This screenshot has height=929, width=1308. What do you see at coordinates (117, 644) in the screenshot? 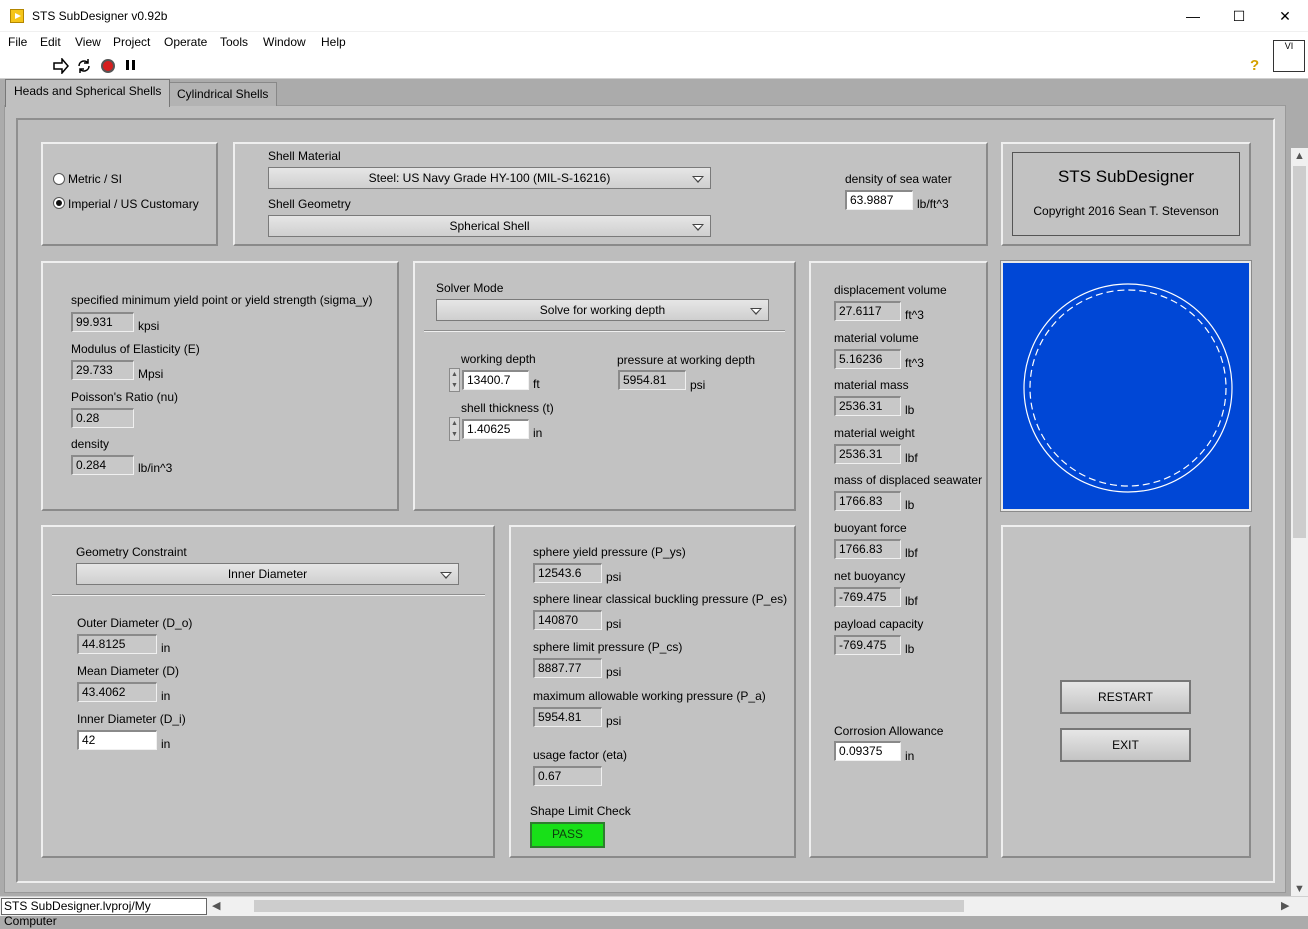
I see `outer-diameter-value: 44.8125` at bounding box center [117, 644].